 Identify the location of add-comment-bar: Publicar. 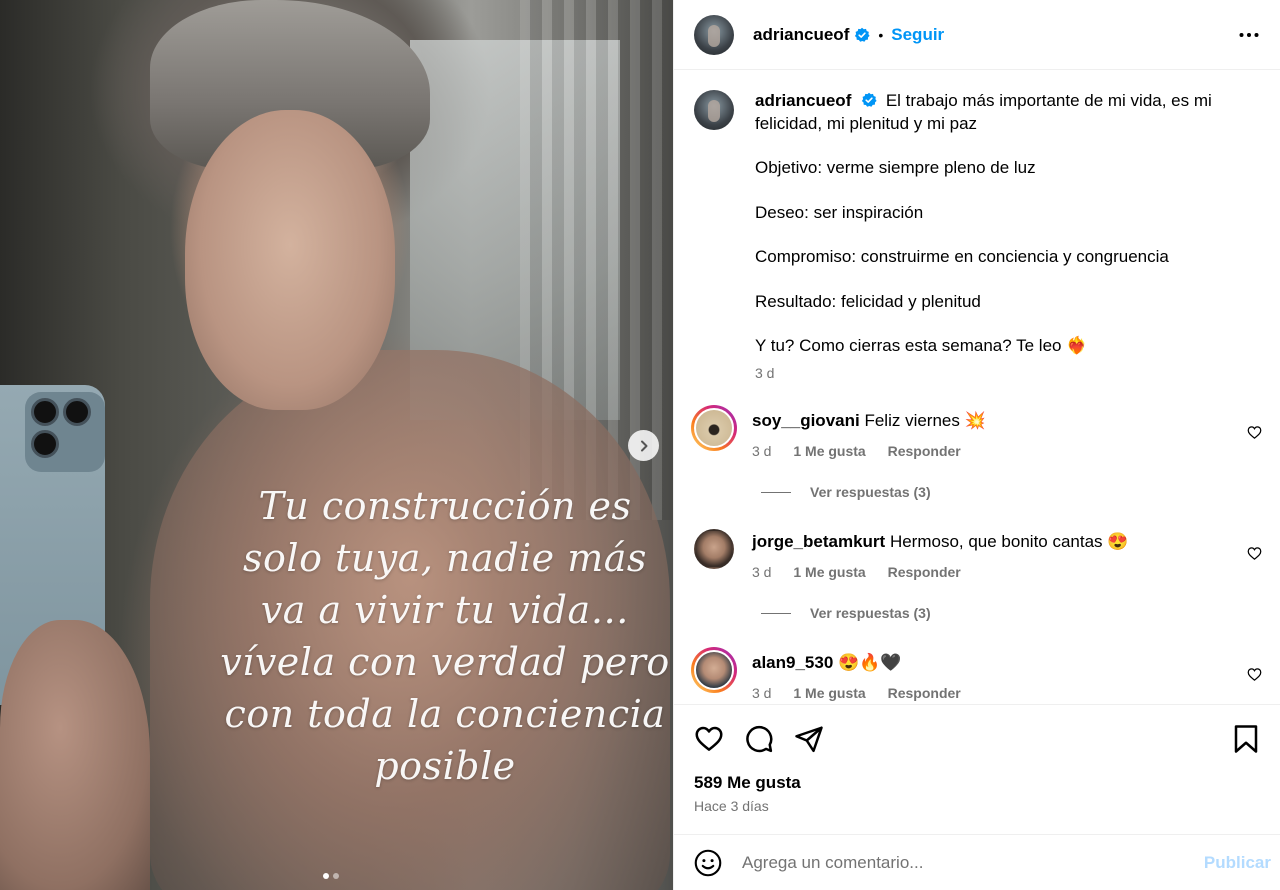
(977, 862).